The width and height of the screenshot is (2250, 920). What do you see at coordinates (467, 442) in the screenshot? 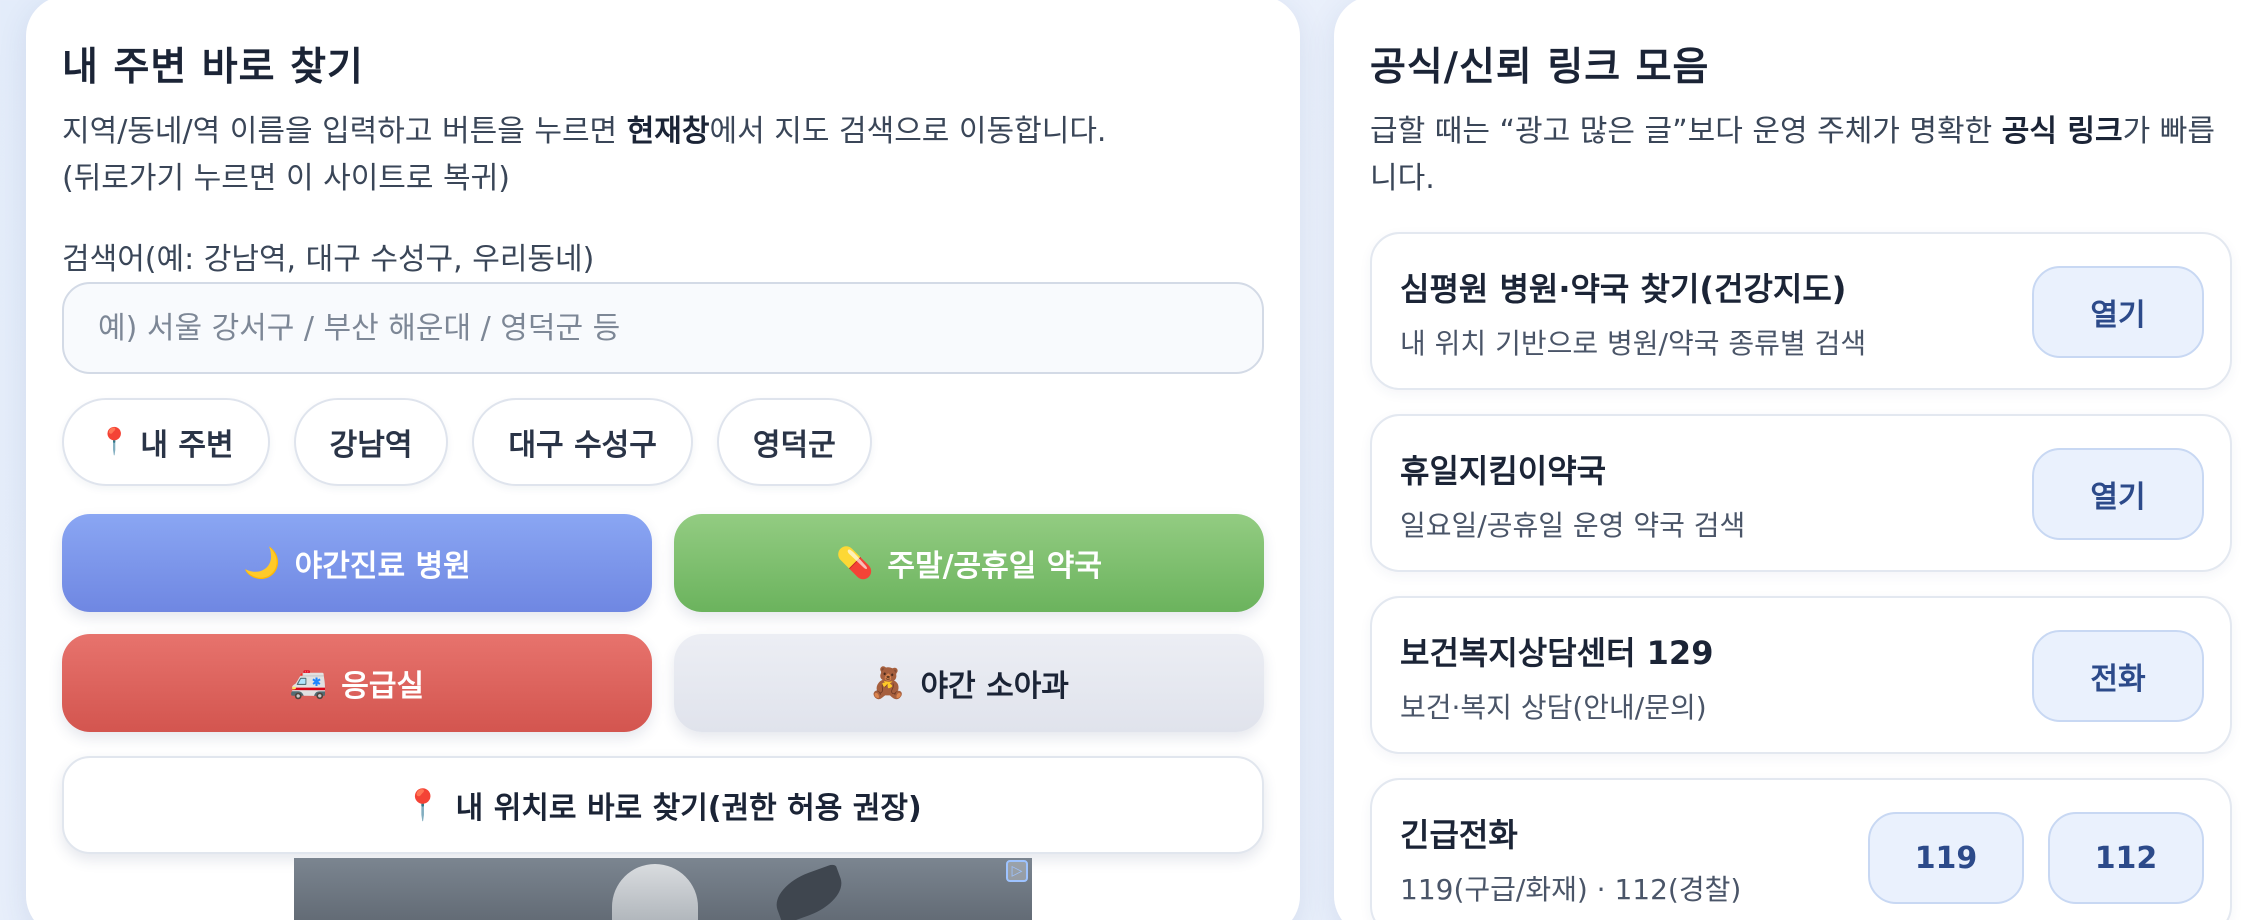
I see `quick-chips: 📍 내 주변 강남역 대구 수성구 영덕군` at bounding box center [467, 442].